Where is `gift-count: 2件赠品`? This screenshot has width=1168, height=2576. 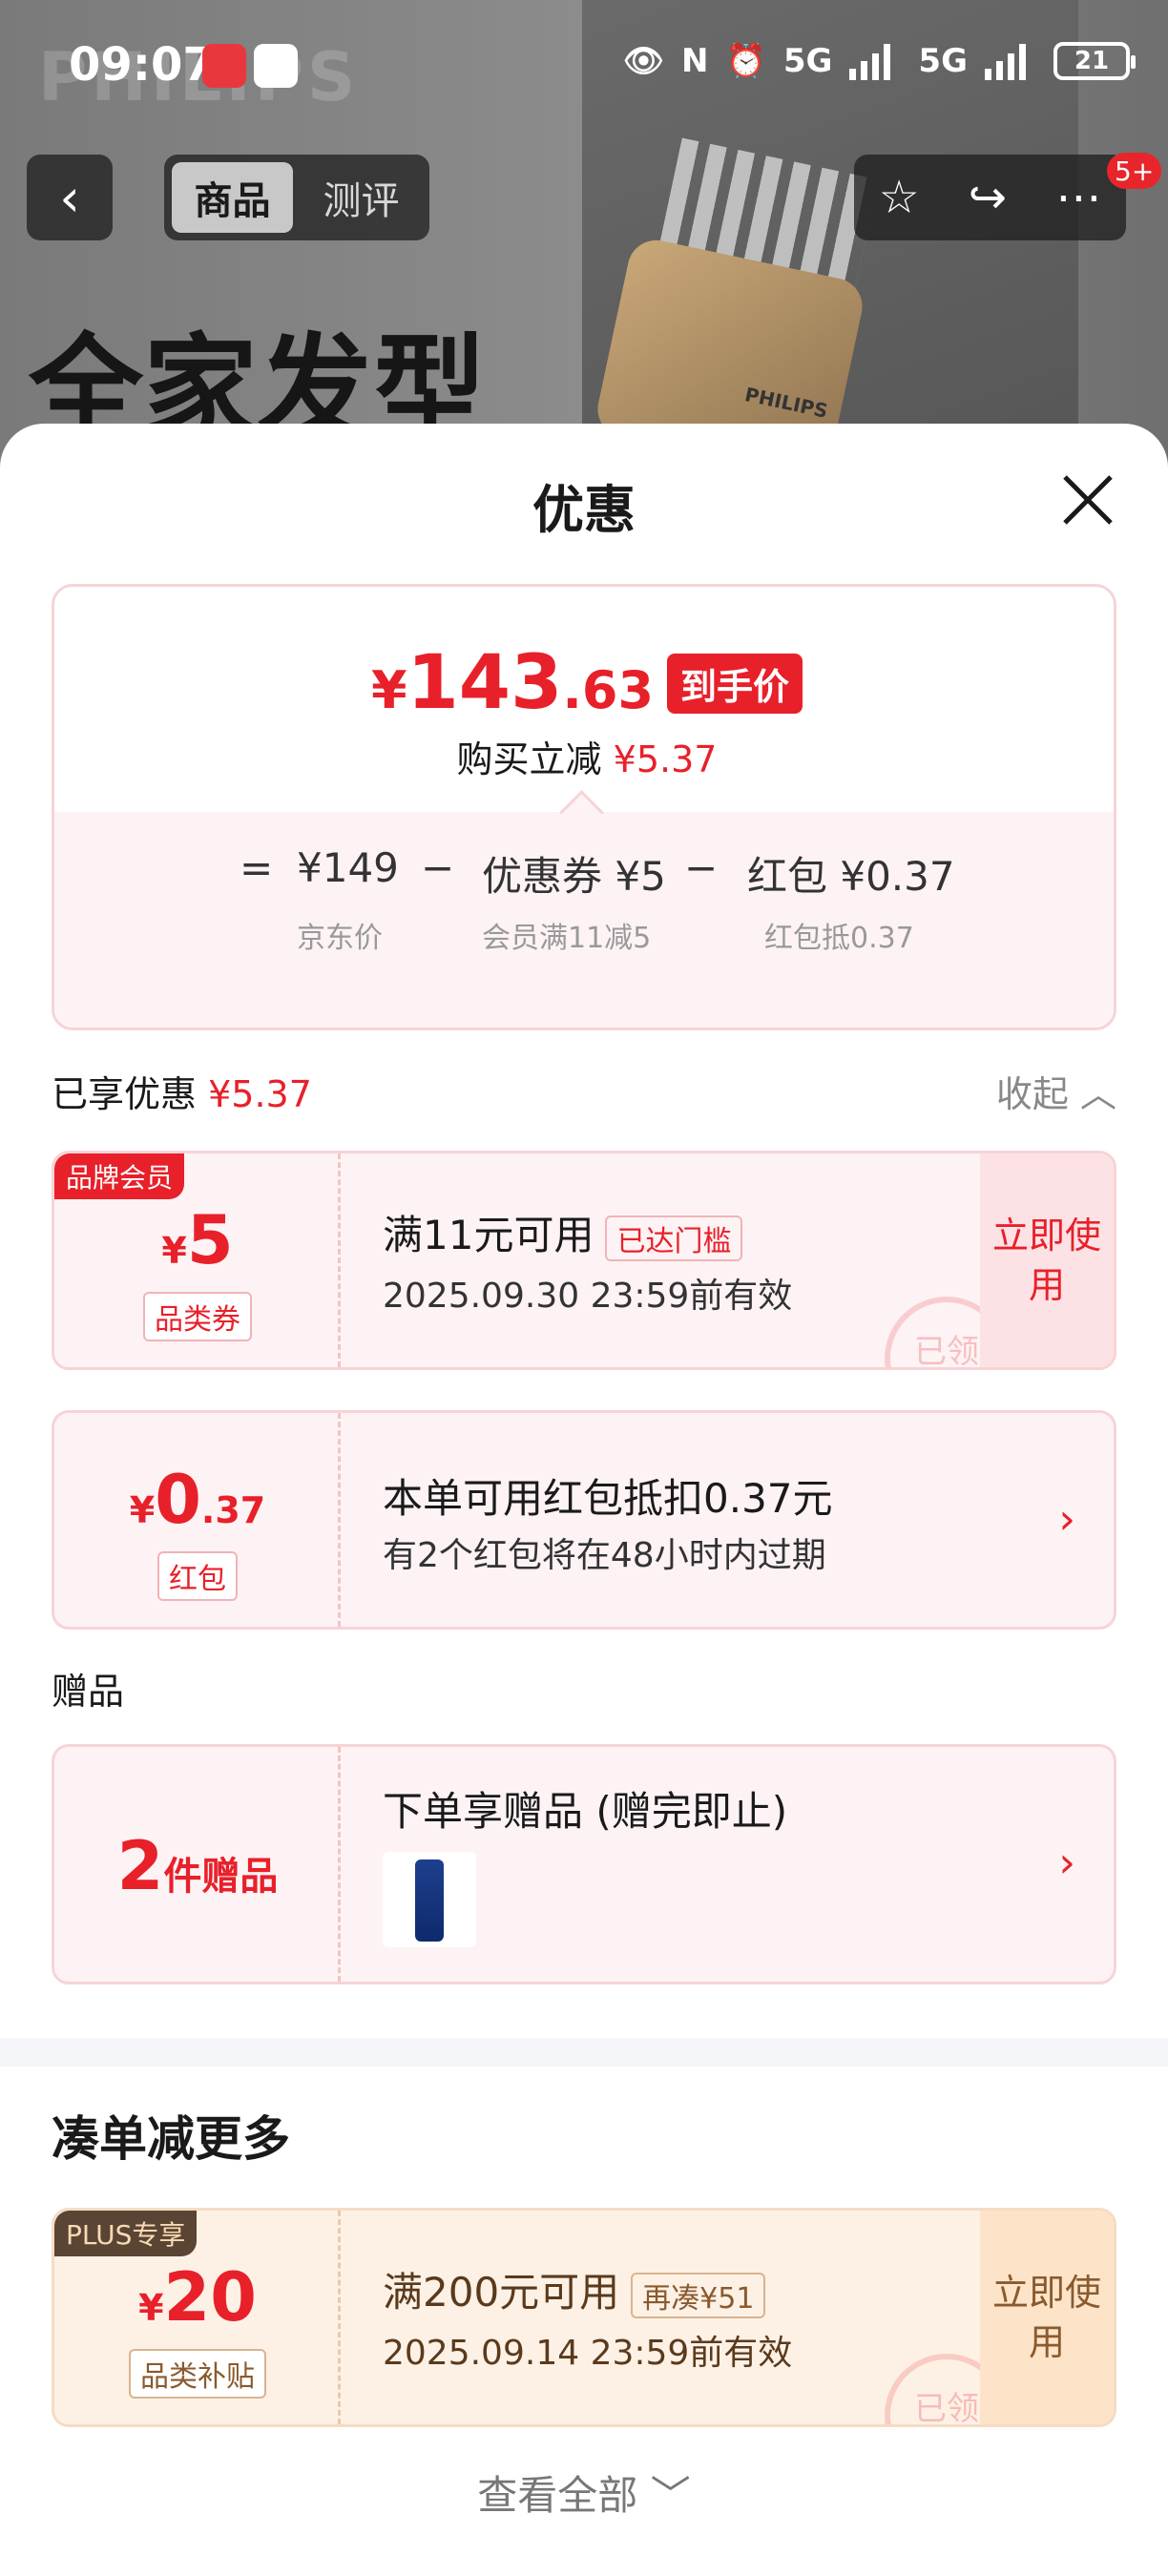 gift-count: 2件赠品 is located at coordinates (197, 1866).